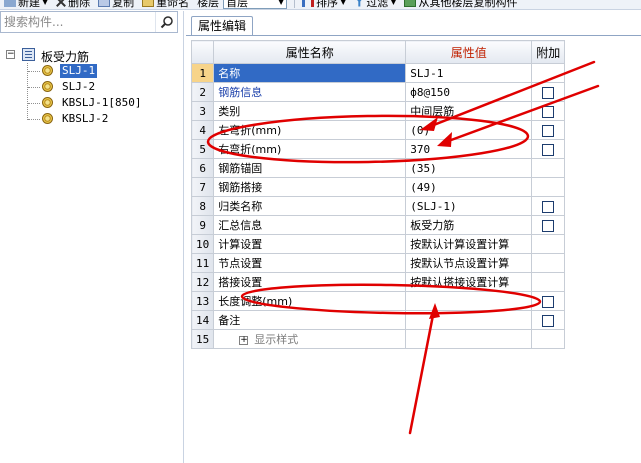 The width and height of the screenshot is (641, 463). Describe the element at coordinates (202, 339) in the screenshot. I see `row-number: 15` at that location.